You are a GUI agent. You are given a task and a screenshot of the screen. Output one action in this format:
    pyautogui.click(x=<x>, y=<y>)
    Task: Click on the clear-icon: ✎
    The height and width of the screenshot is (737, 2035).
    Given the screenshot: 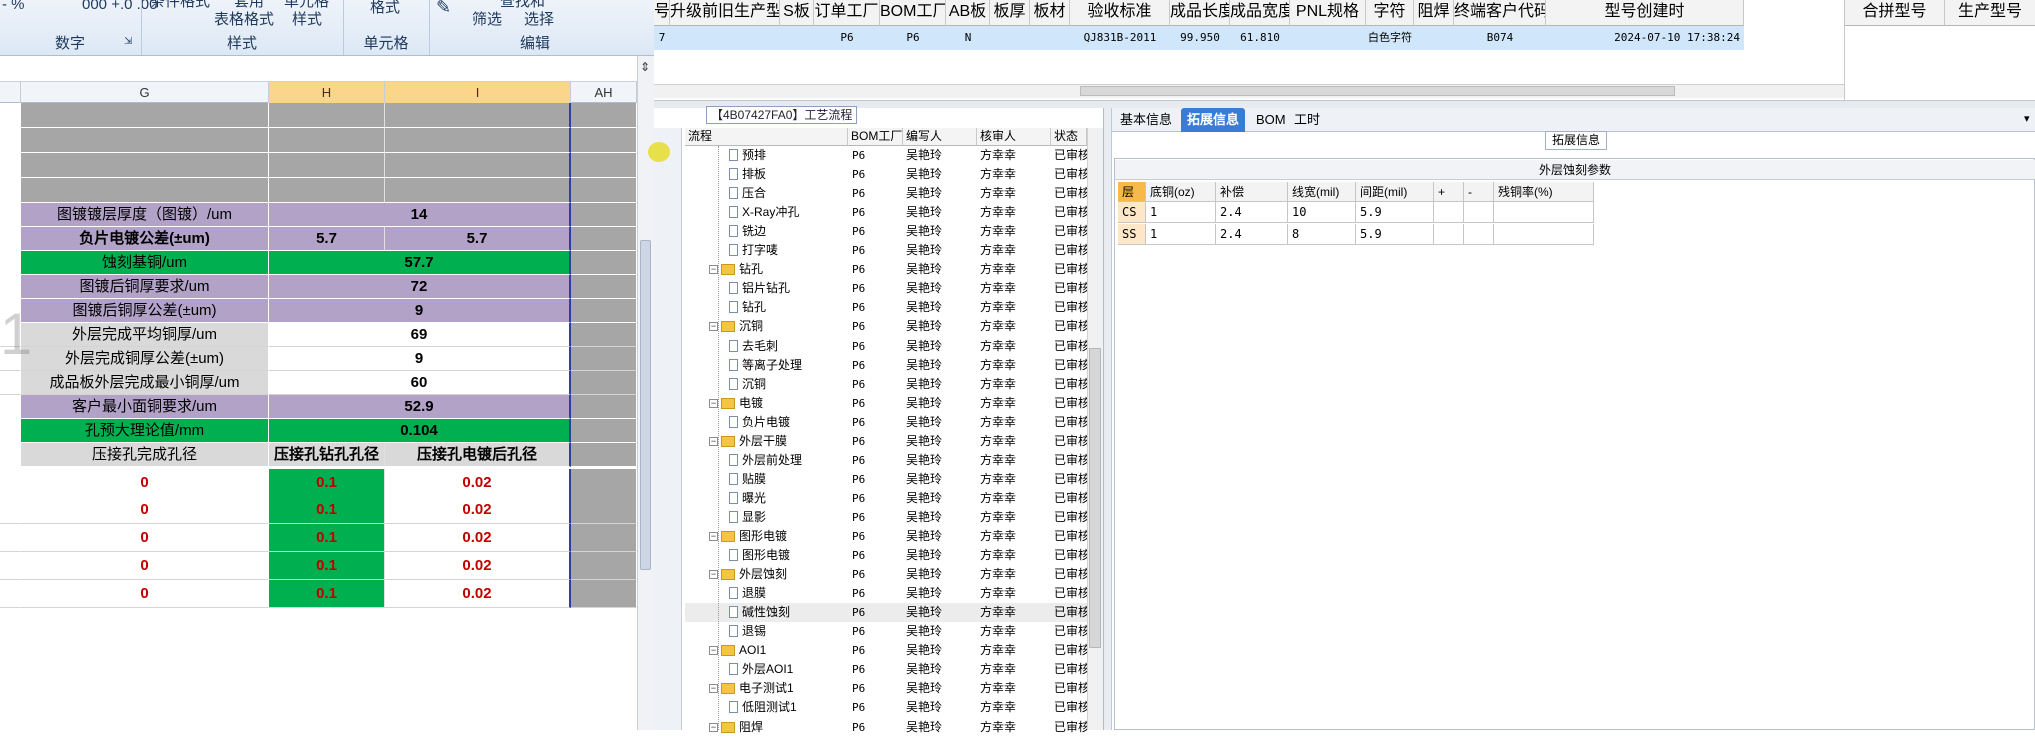 What is the action you would take?
    pyautogui.click(x=443, y=9)
    